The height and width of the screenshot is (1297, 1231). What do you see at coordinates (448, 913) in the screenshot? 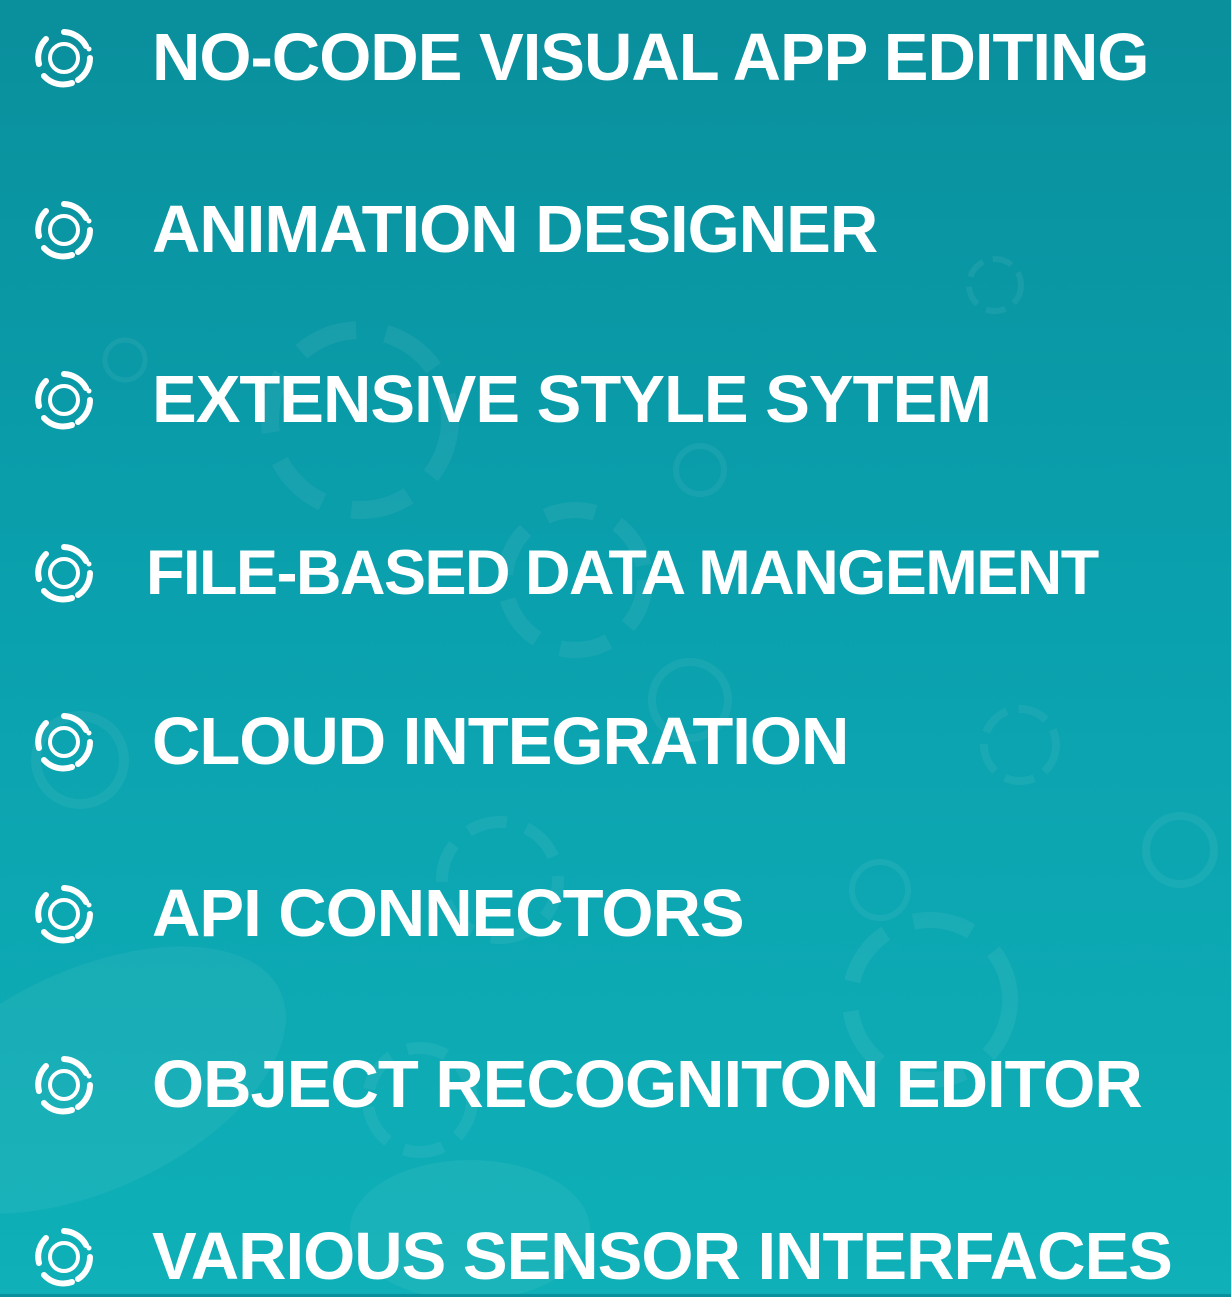
I see `feature-label: API CONNECTORS` at bounding box center [448, 913].